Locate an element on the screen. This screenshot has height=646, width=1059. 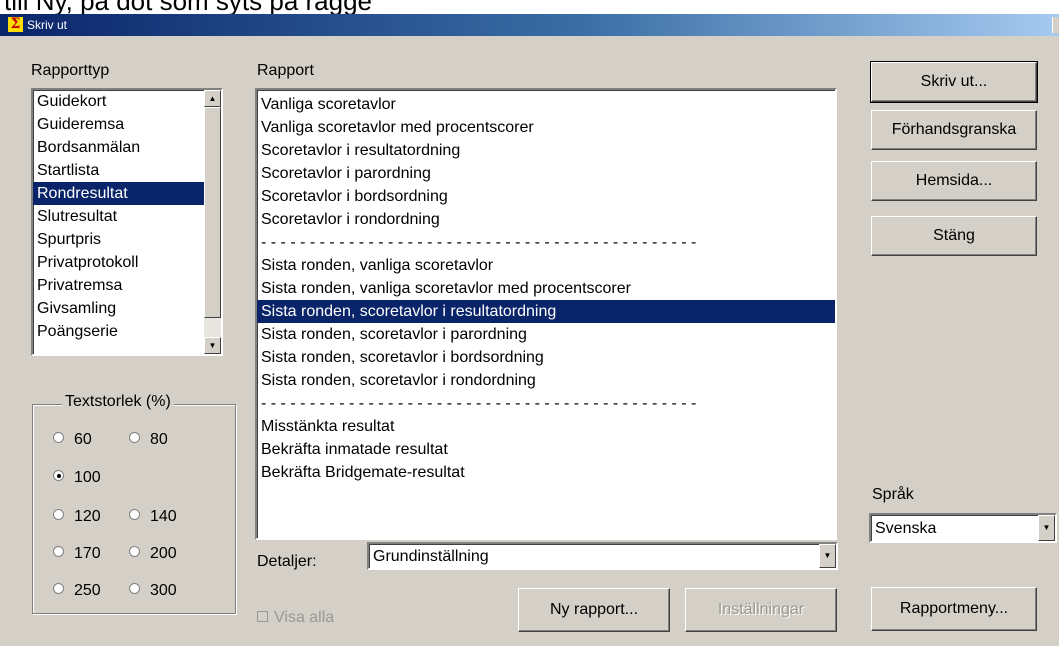
rapporttyp-item: Privatremsa is located at coordinates (127, 285).